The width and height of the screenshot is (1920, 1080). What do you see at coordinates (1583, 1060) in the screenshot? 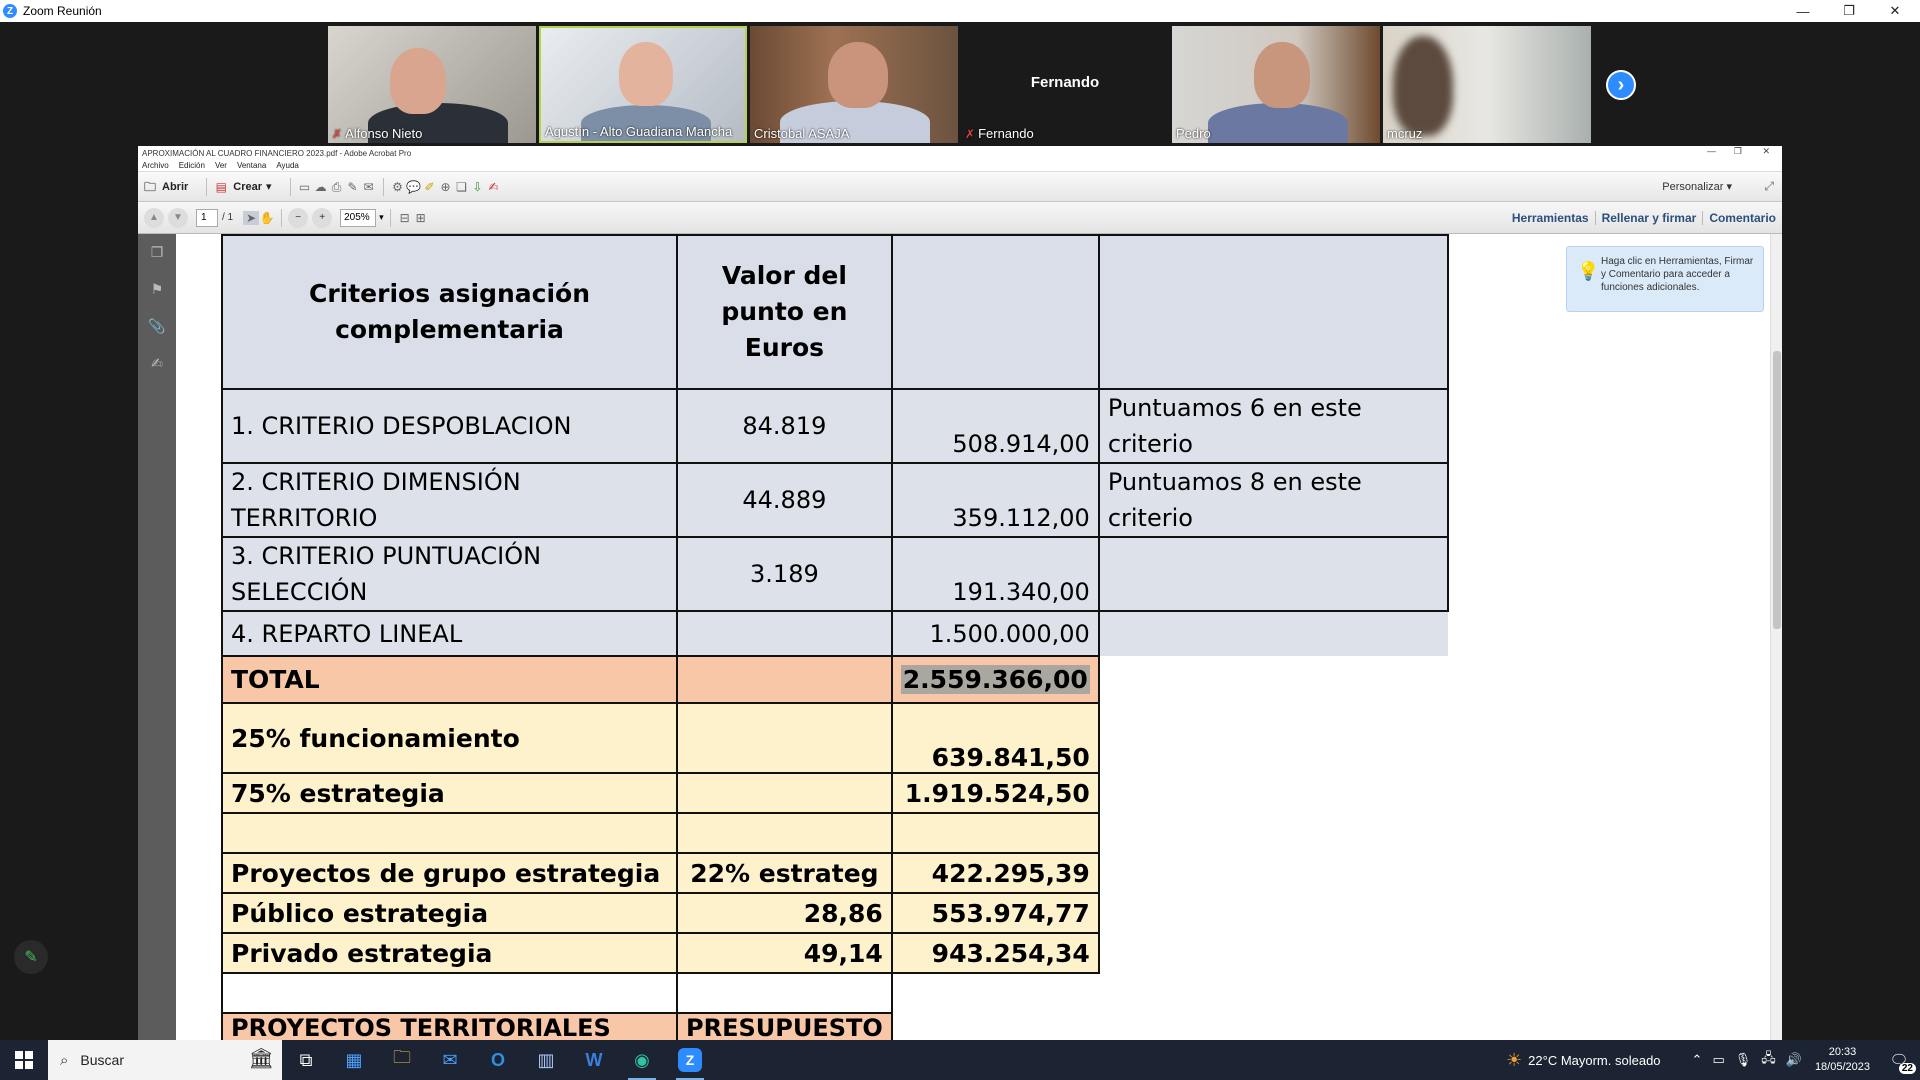
I see `weather-widget: ☀ 22°C Mayorm. soleado` at bounding box center [1583, 1060].